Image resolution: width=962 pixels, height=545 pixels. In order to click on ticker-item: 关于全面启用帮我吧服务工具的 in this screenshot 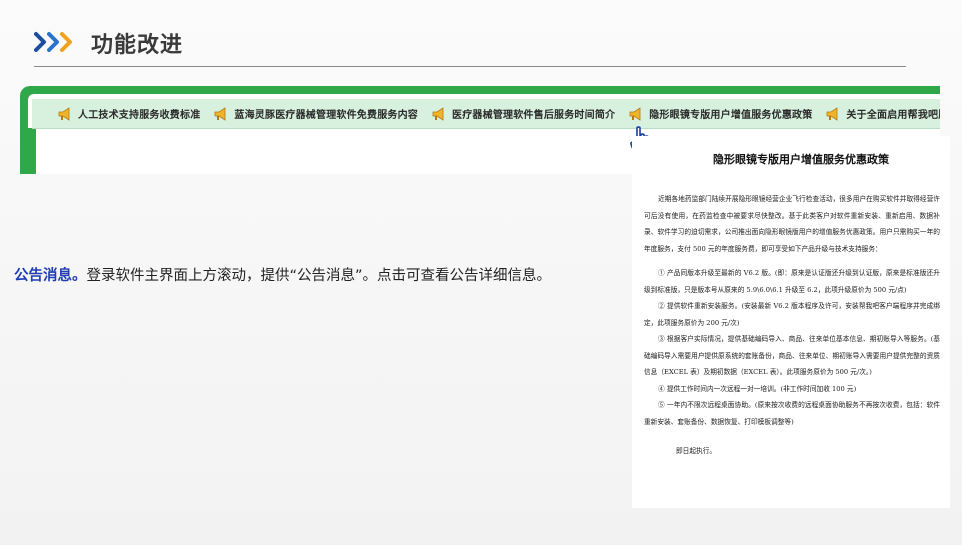, I will do `click(883, 113)`.